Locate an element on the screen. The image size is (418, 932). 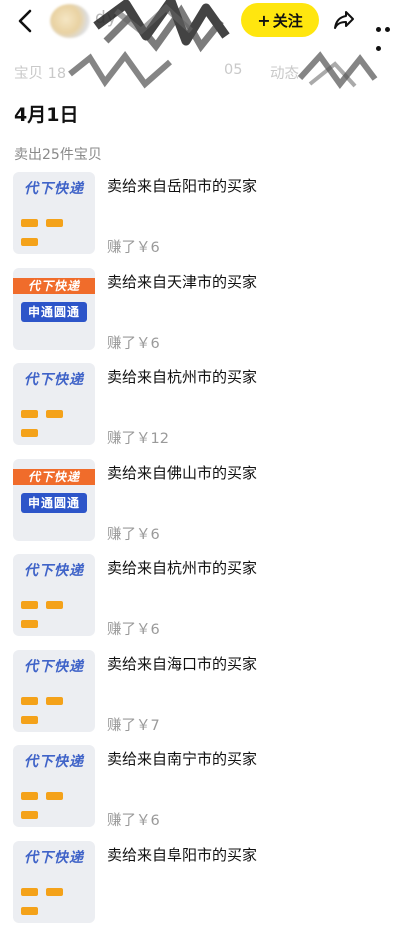
top-bar: dy + 关注 is located at coordinates (209, 22).